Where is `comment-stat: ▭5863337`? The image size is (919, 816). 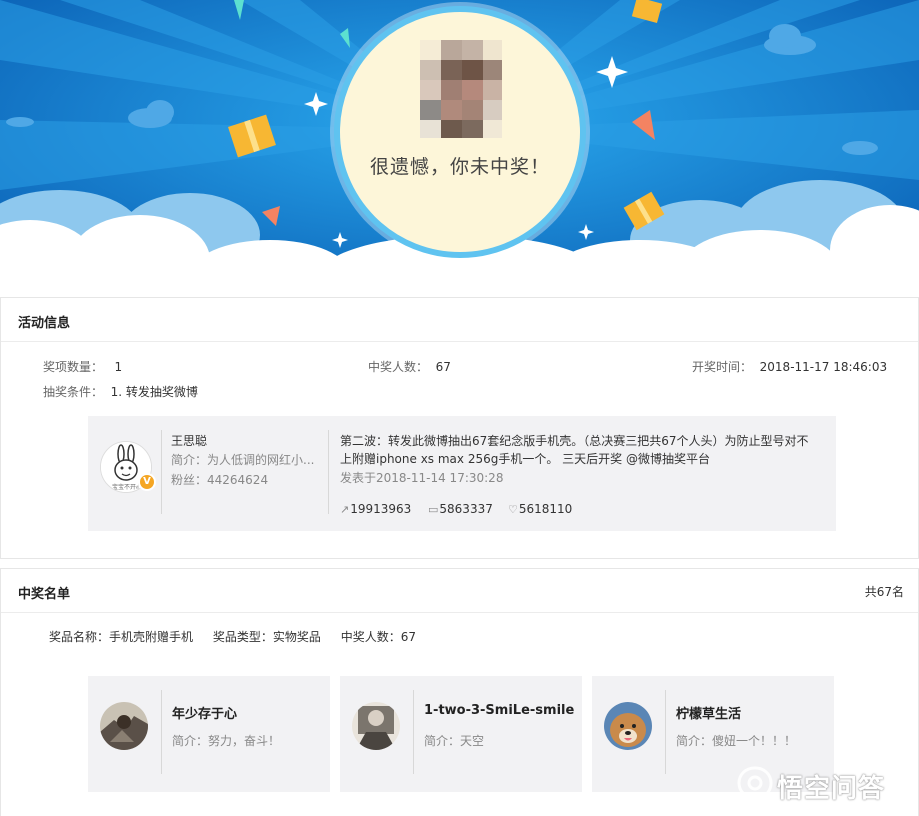
comment-stat: ▭5863337 is located at coordinates (460, 509).